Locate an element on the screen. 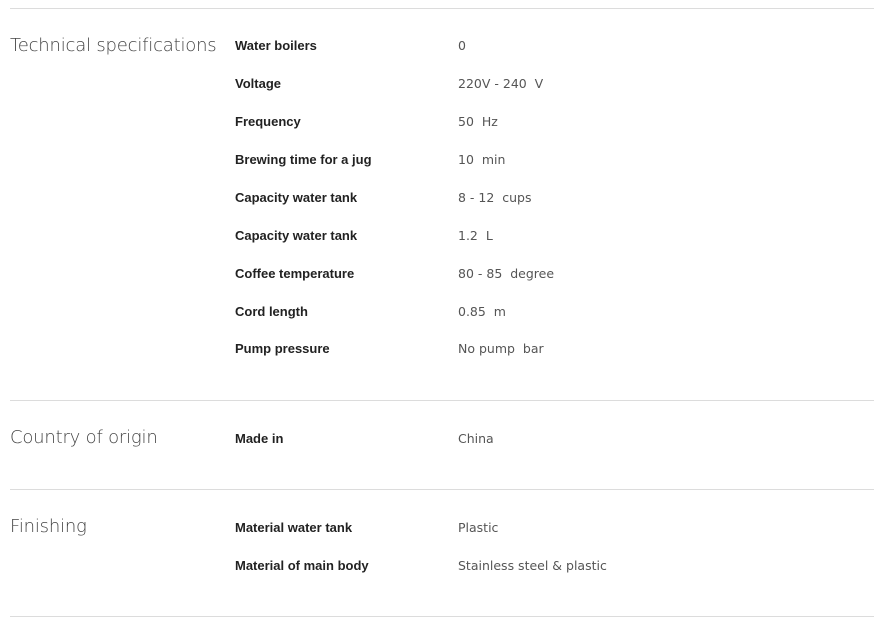 Image resolution: width=885 pixels, height=626 pixels. spec-row-cord-length: Cord length 0.85 m is located at coordinates (442, 312).